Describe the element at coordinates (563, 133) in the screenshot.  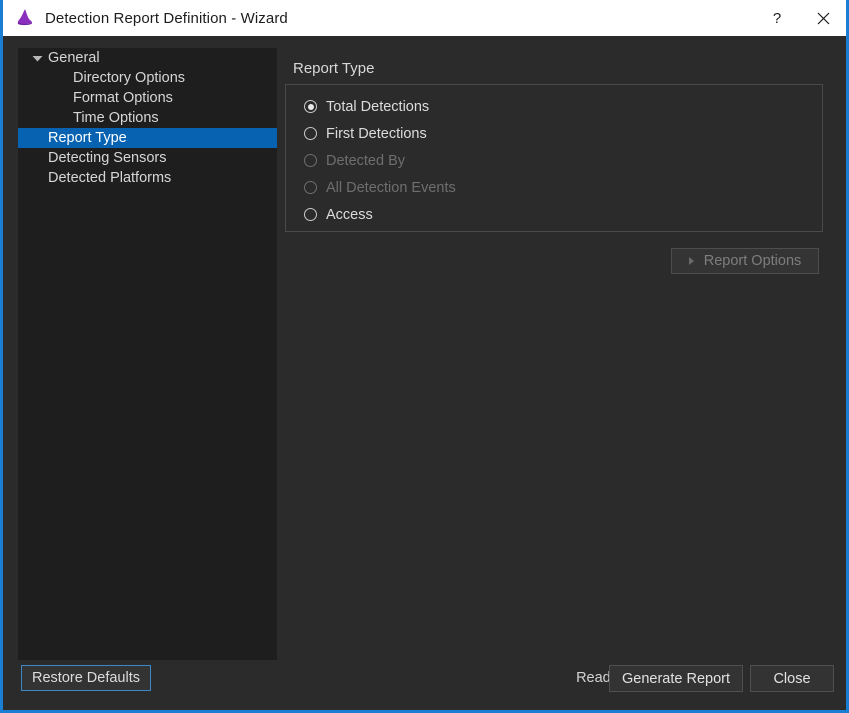
I see `radio-option-first-detections: First Detections` at that location.